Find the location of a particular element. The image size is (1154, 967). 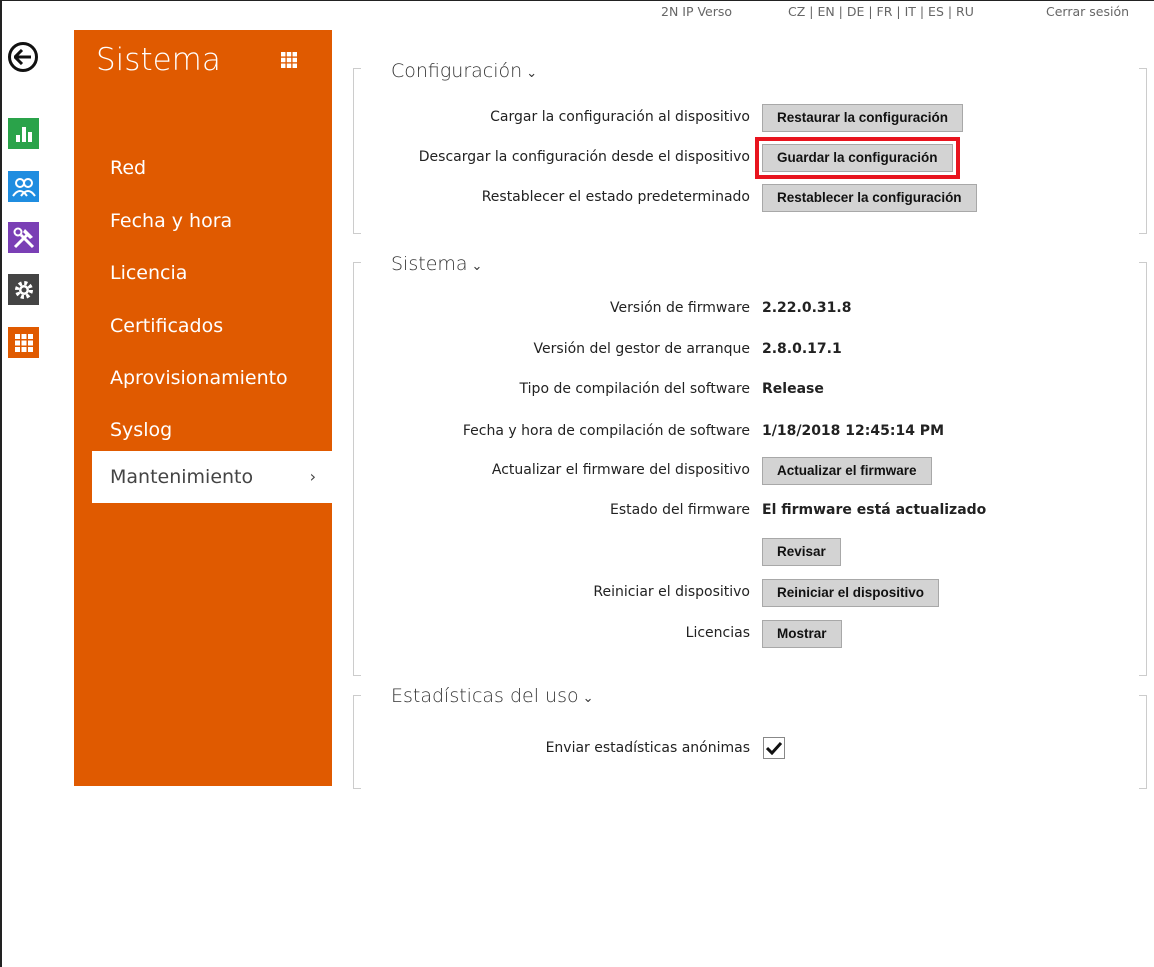

chevron-right-icon: › is located at coordinates (312, 476).